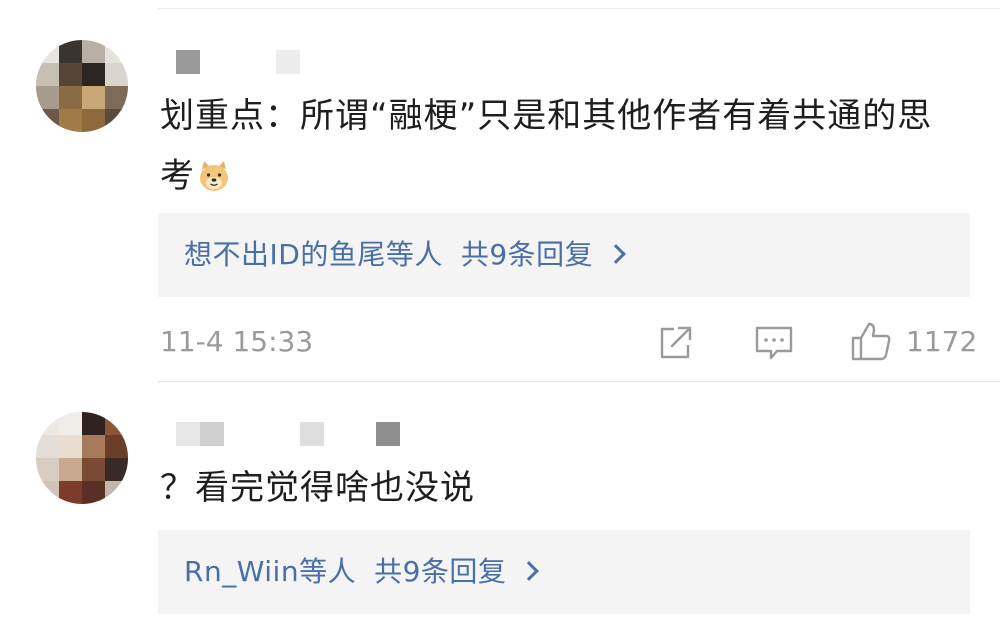 The image size is (1000, 636). I want to click on like-count: 1172, so click(942, 341).